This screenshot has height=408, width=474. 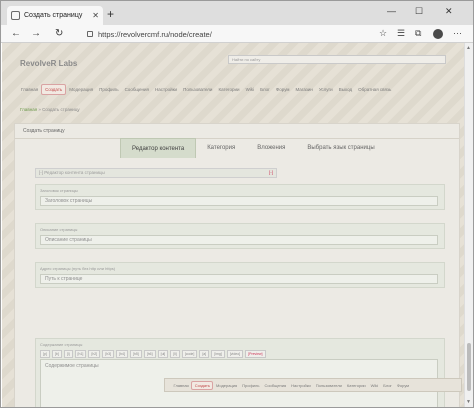 I want to click on scroll-up-icon: ▲, so click(x=468, y=48).